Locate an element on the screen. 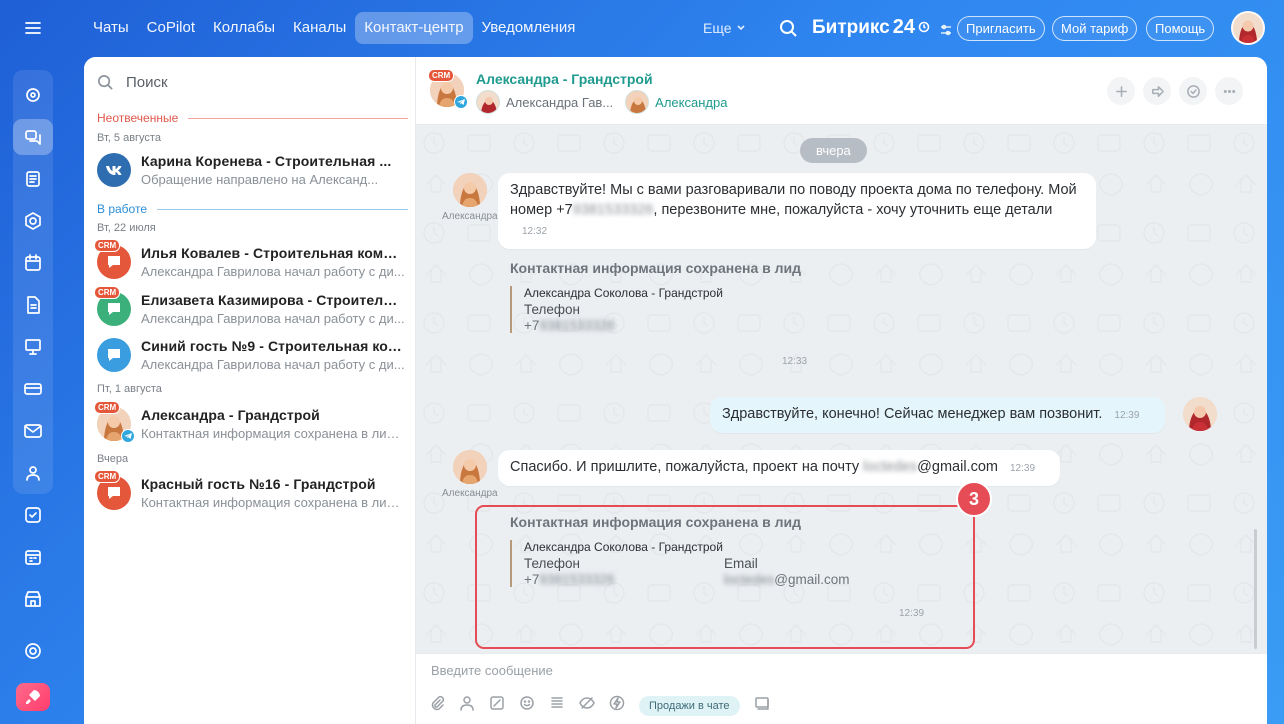  bitrix-logo: Битрикс 24 is located at coordinates (882, 27).